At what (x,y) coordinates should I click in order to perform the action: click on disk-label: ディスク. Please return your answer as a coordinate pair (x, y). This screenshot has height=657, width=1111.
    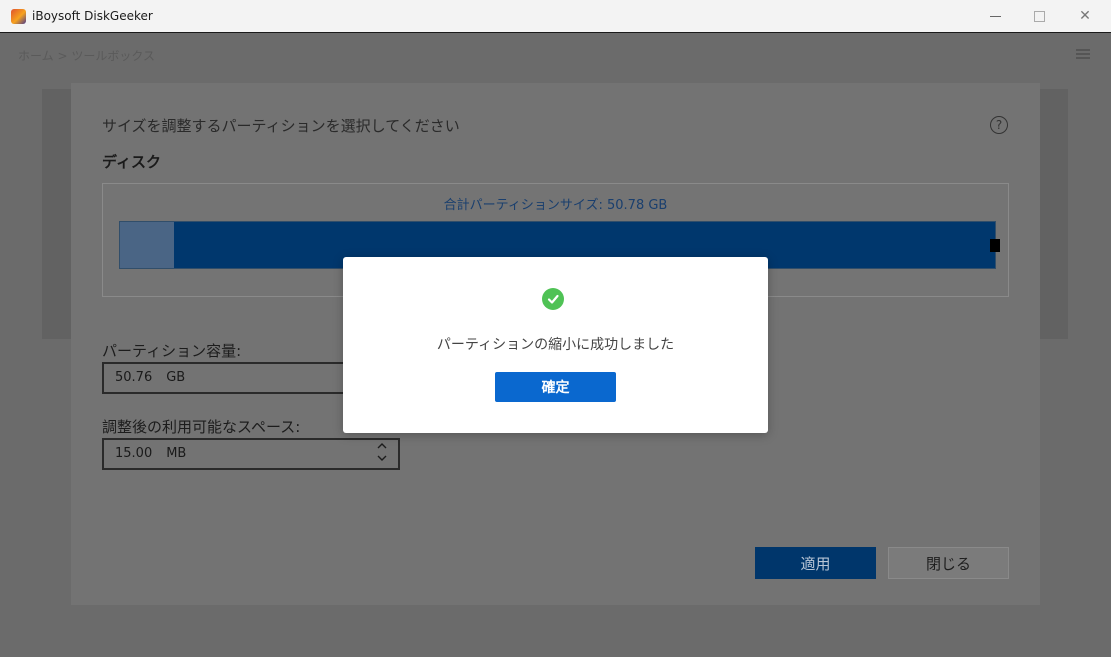
    Looking at the image, I should click on (131, 162).